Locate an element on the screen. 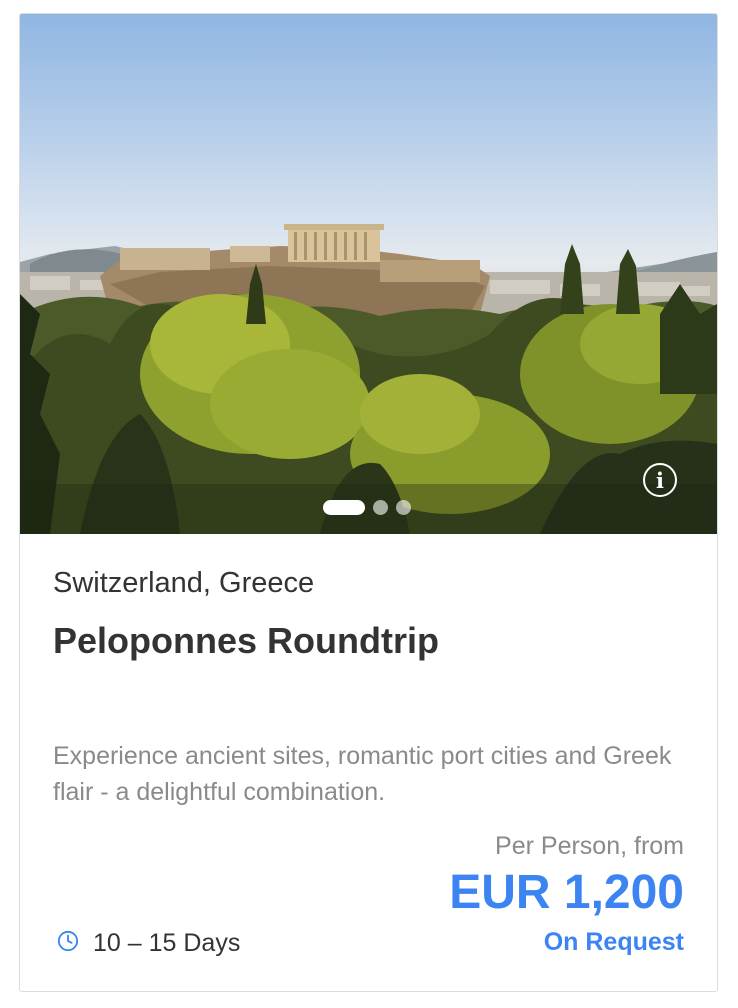  duration-label: 10 – 15 Days is located at coordinates (167, 942).